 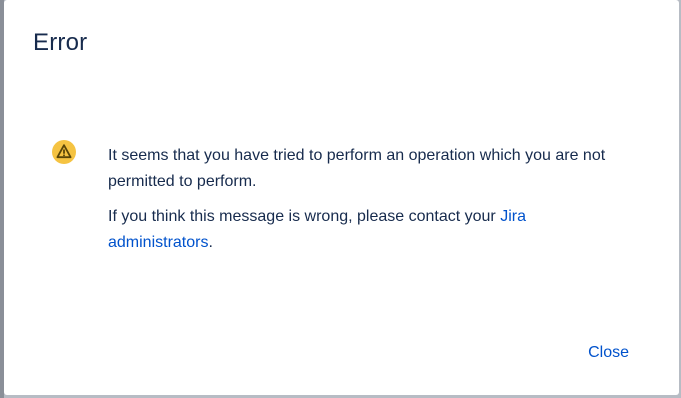 What do you see at coordinates (210, 242) in the screenshot?
I see `contact-text-suffix: .` at bounding box center [210, 242].